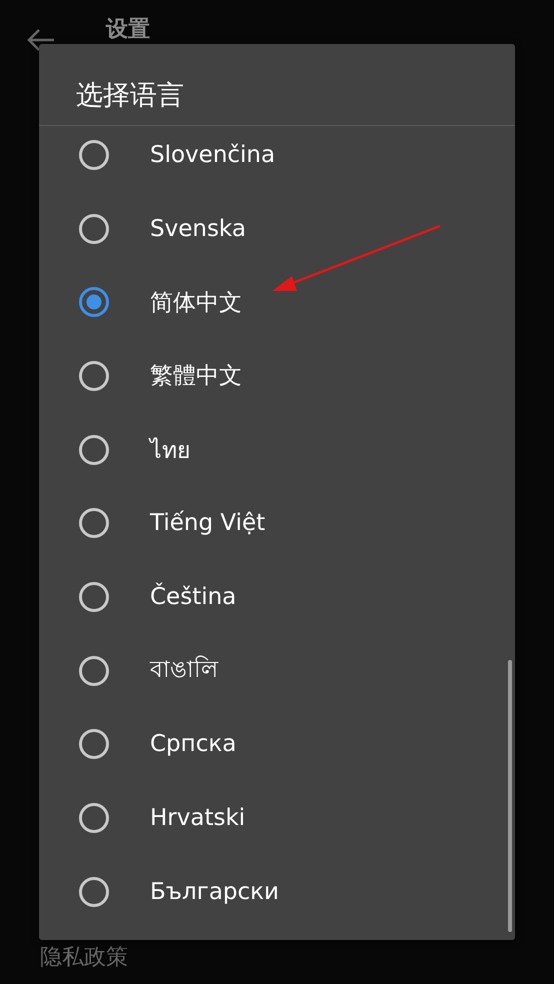 This screenshot has width=554, height=984. I want to click on language-label: 繁體中文, so click(196, 377).